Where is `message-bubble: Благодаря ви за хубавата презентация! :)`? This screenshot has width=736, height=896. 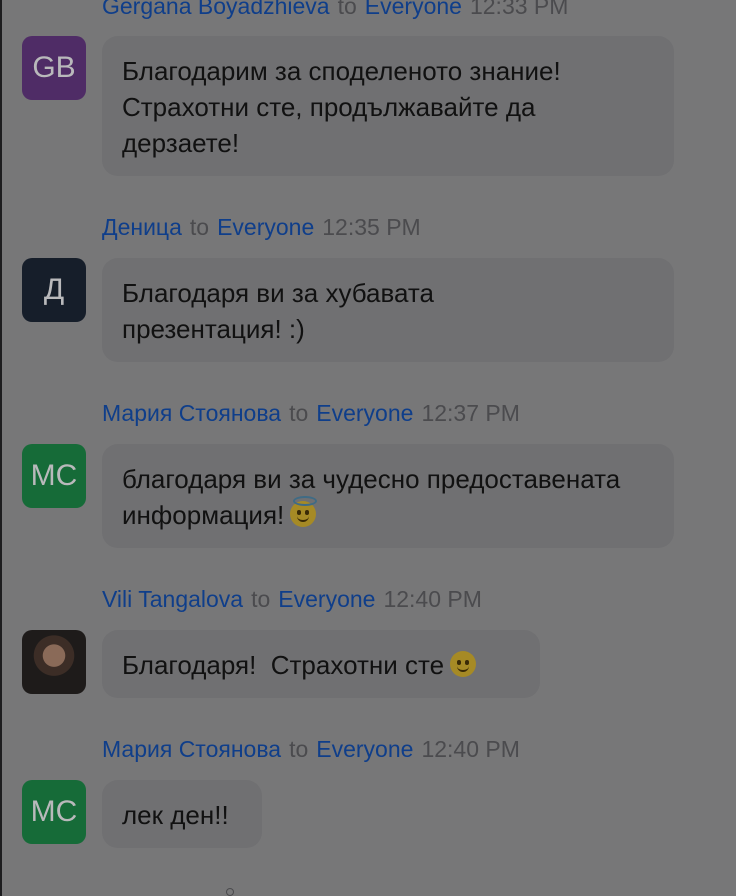 message-bubble: Благодаря ви за хубавата презентация! :) is located at coordinates (388, 310).